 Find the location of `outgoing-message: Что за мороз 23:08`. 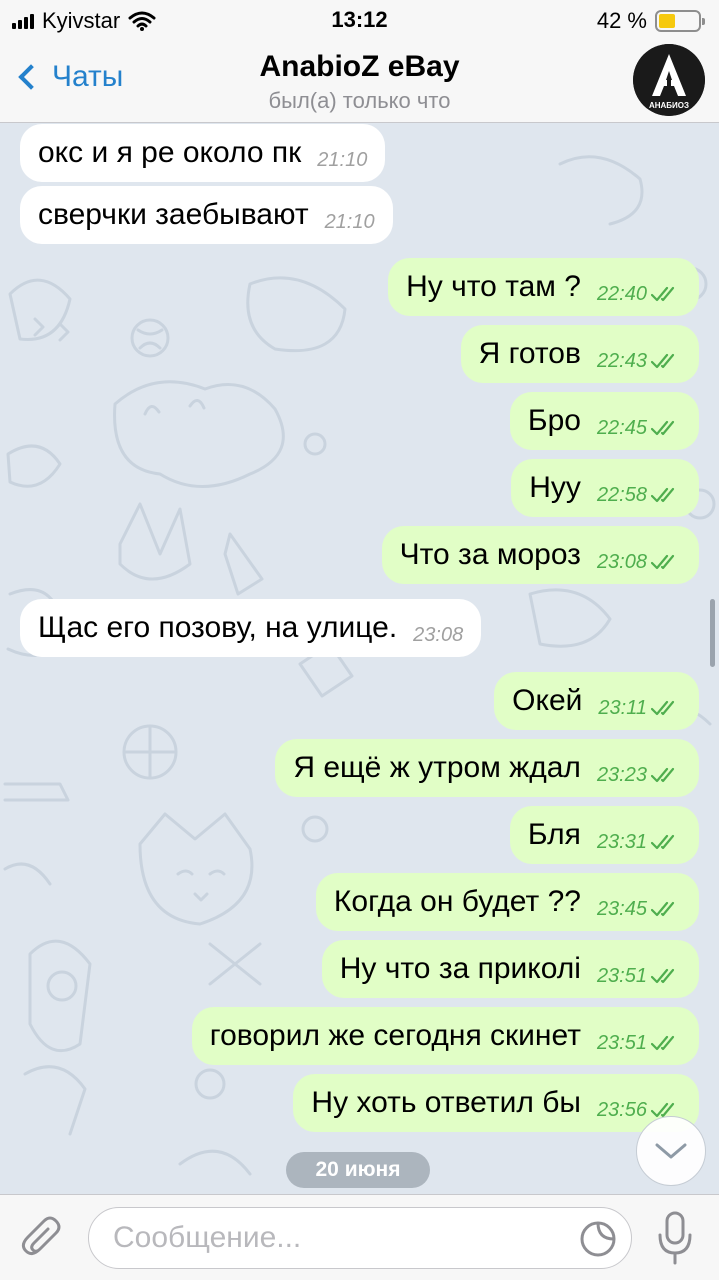

outgoing-message: Что за мороз 23:08 is located at coordinates (540, 555).